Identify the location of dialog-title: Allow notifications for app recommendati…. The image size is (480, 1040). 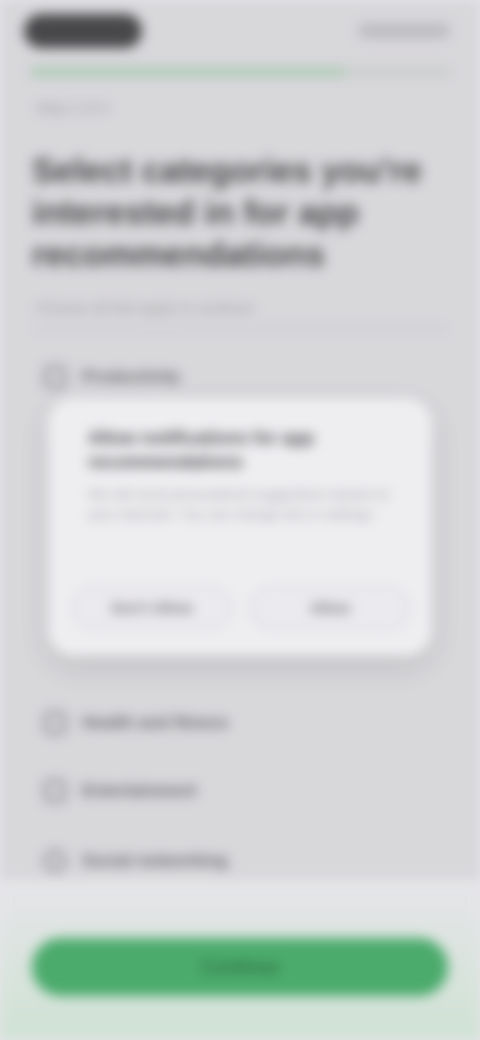
(201, 450).